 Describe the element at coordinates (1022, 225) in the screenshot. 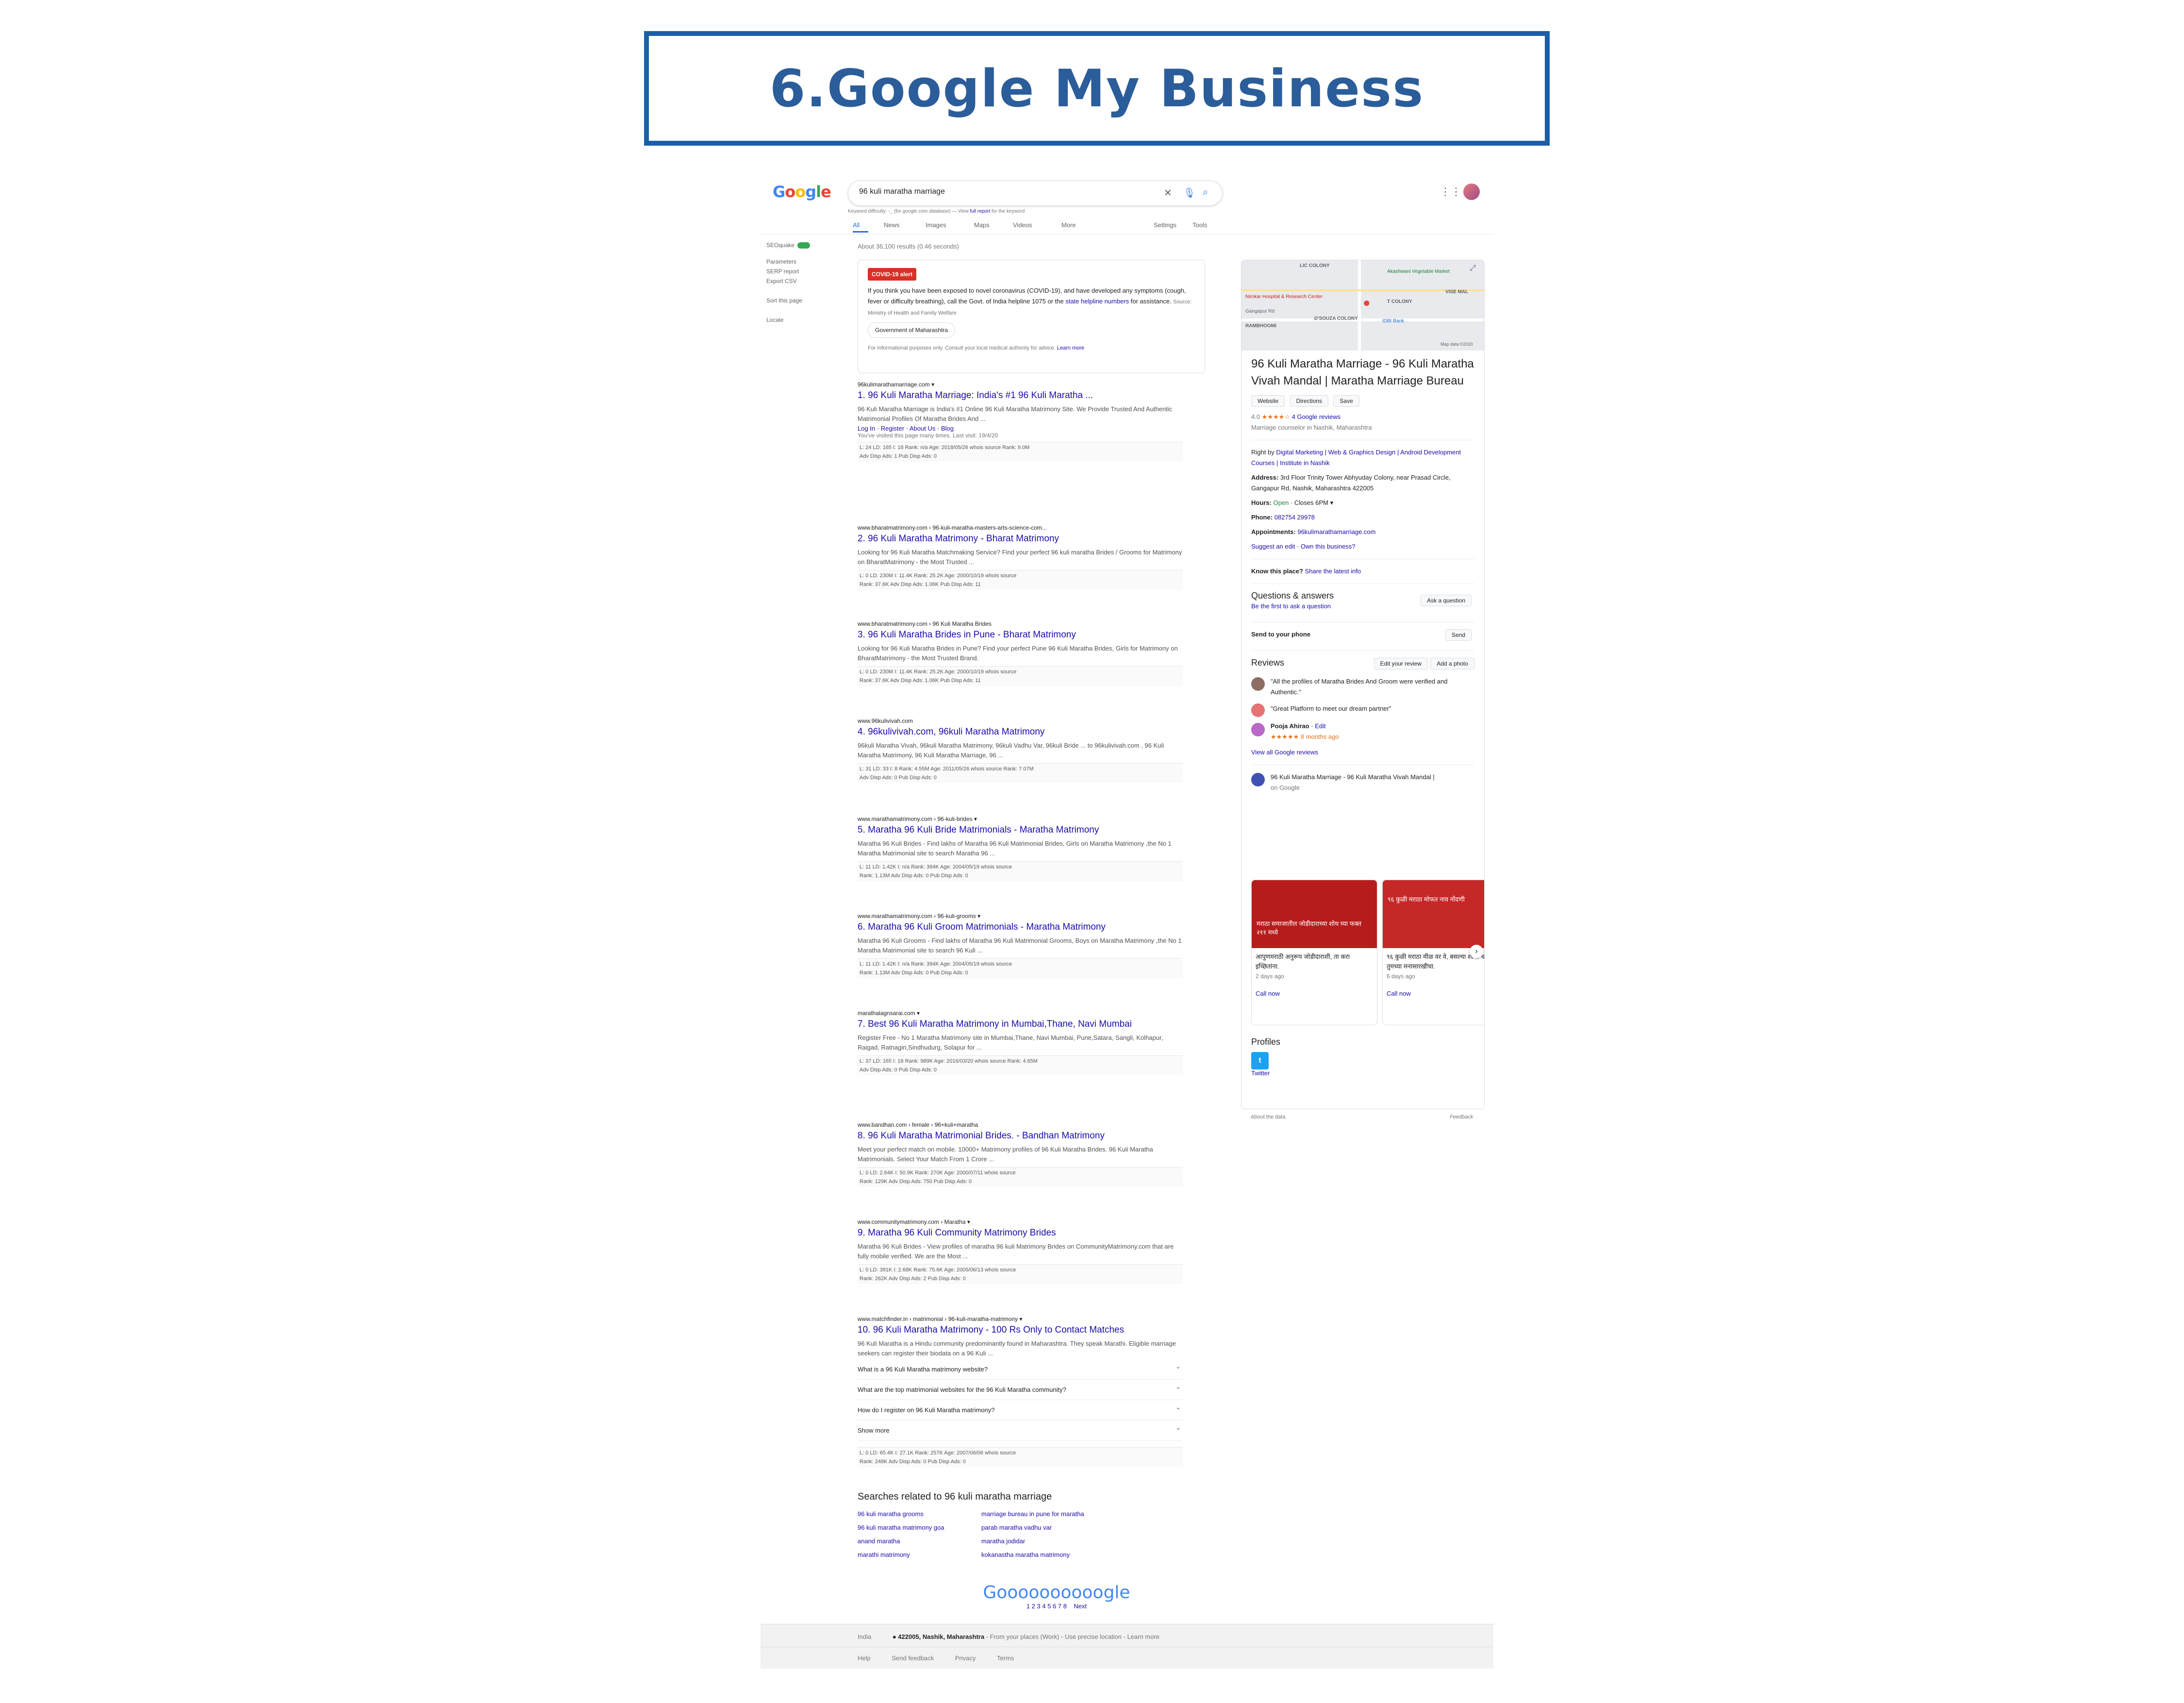

I see `tab-videos: Videos` at that location.